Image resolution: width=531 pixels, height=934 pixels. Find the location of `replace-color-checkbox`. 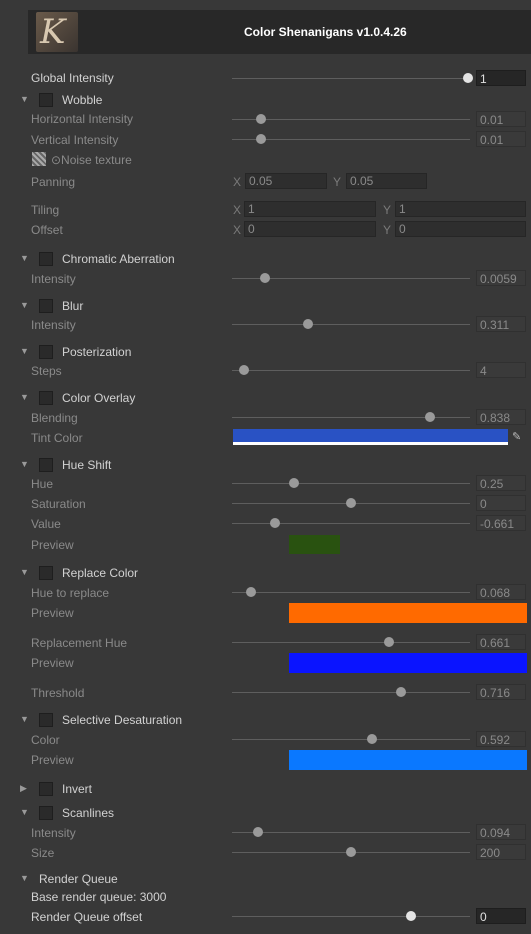

replace-color-checkbox is located at coordinates (46, 573).